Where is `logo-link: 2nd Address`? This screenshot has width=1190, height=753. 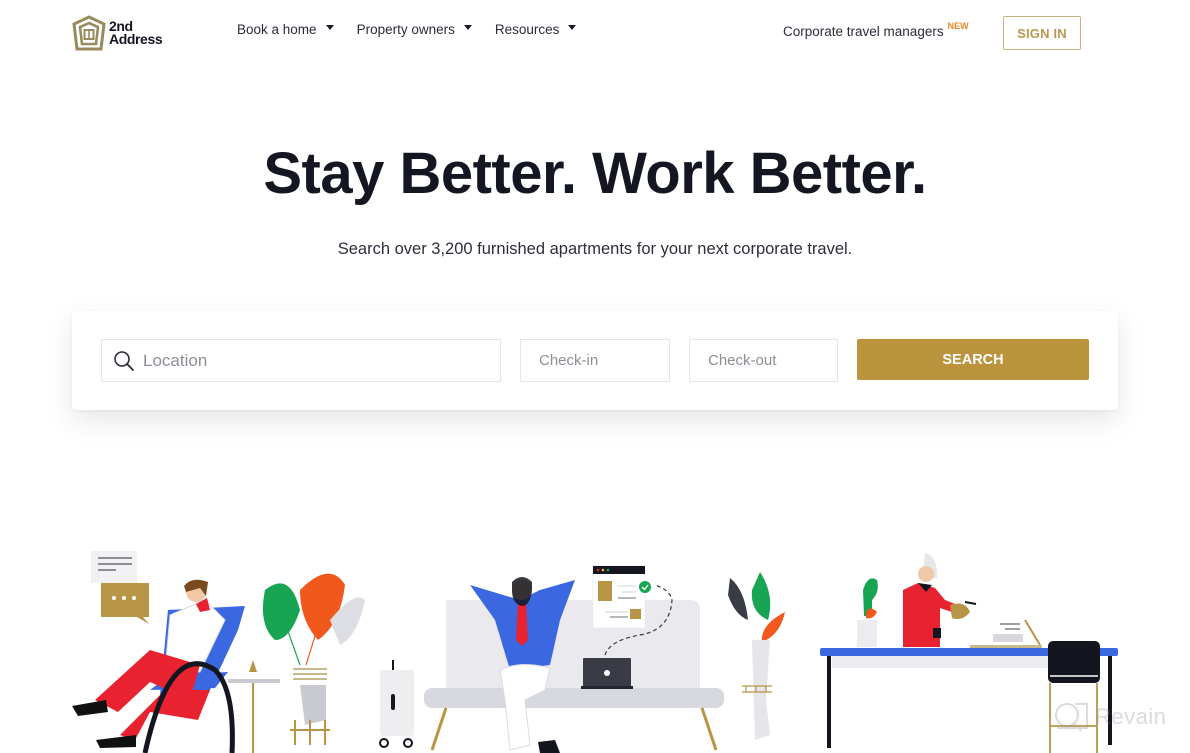 logo-link: 2nd Address is located at coordinates (117, 33).